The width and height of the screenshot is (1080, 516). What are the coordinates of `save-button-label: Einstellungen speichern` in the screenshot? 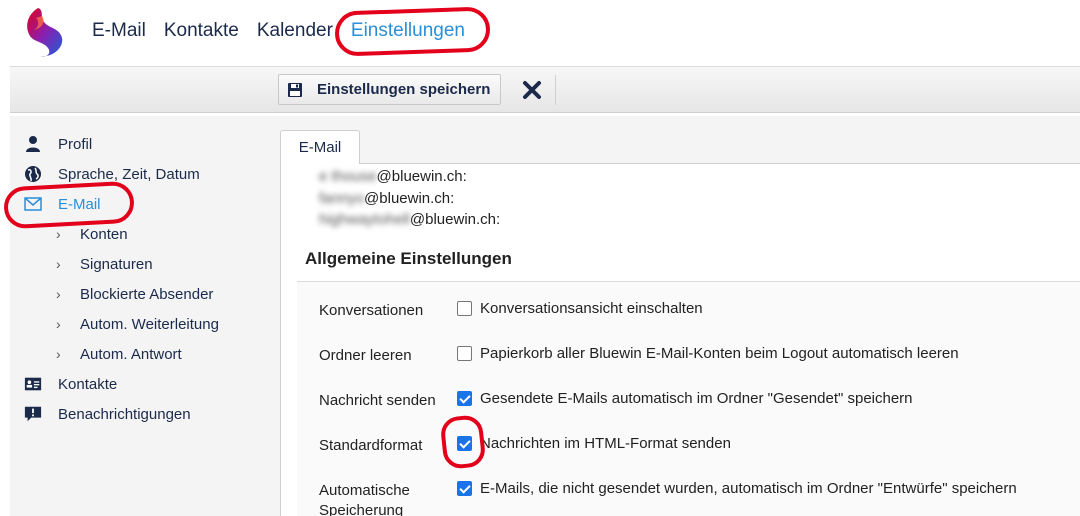 It's located at (404, 89).